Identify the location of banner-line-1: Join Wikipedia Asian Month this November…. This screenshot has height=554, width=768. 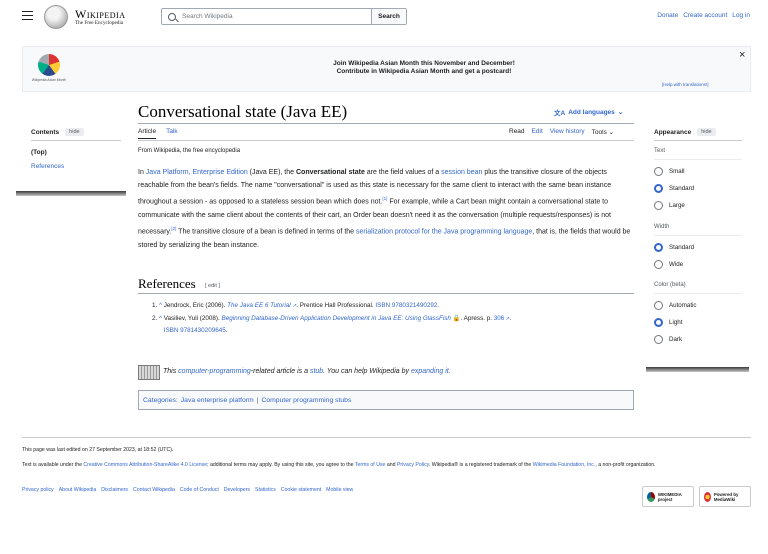
(424, 63).